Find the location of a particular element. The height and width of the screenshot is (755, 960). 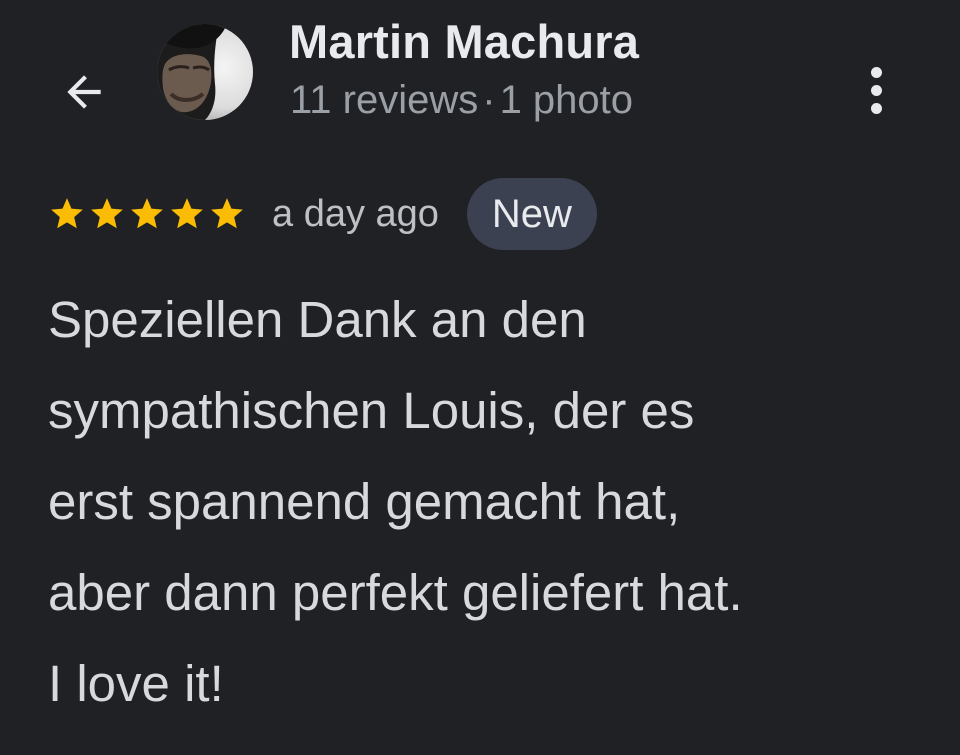

photos-count: 1 photo is located at coordinates (566, 100).